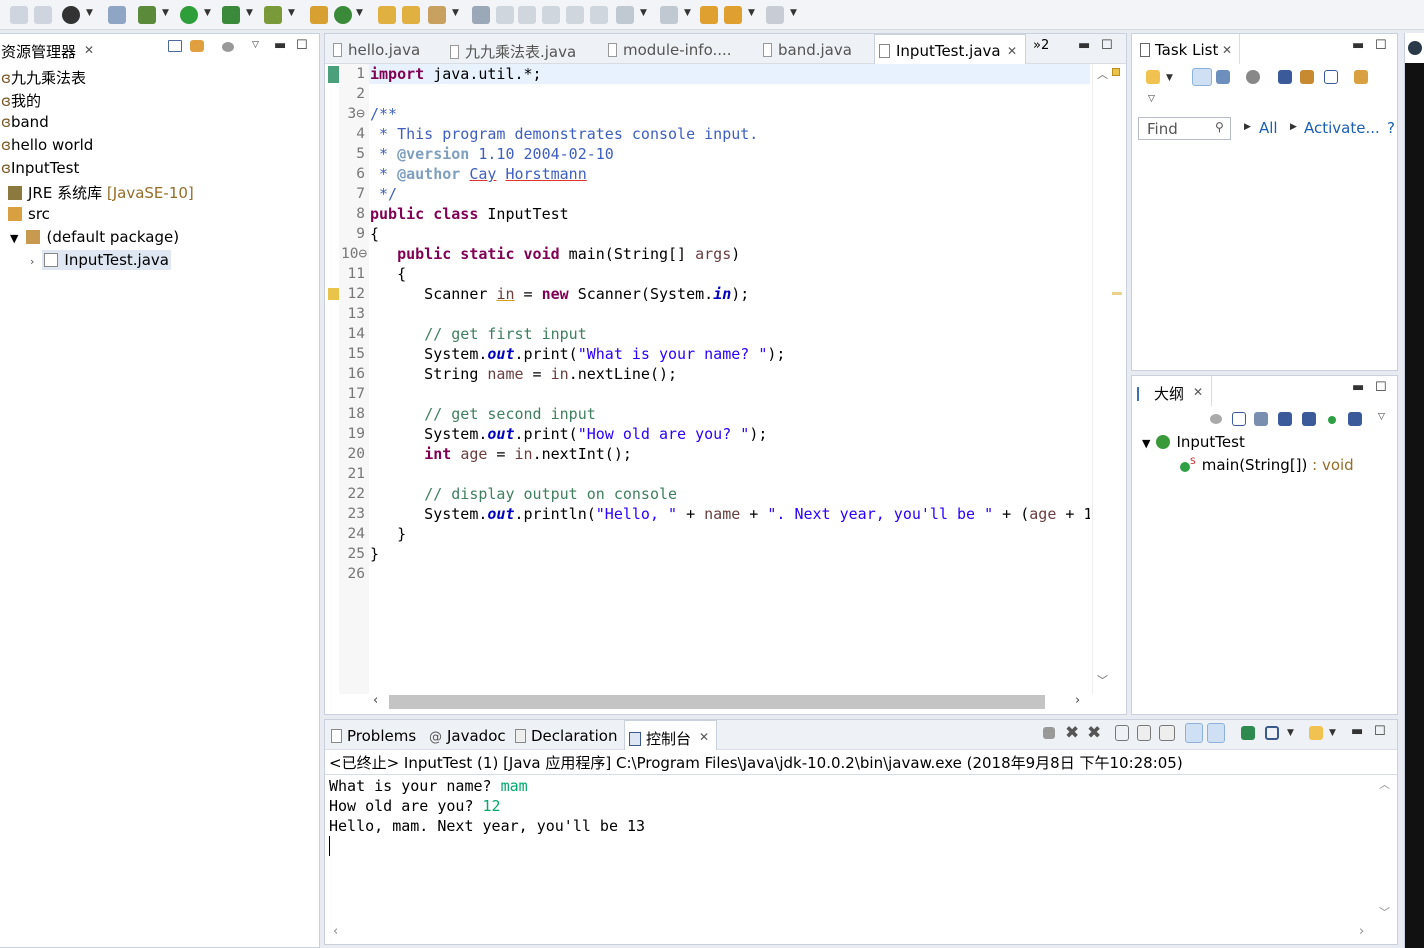  I want to click on new-task-icon, so click(1153, 77).